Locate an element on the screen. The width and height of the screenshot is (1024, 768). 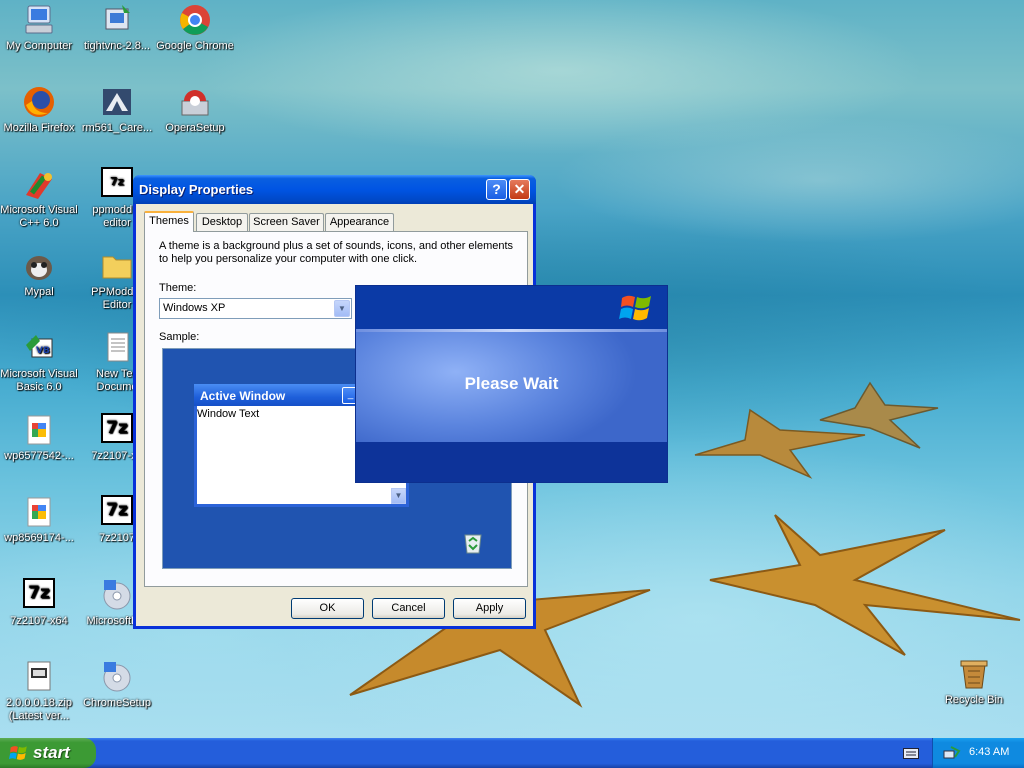
tab-screen-saver: Screen Saver is located at coordinates (286, 222).